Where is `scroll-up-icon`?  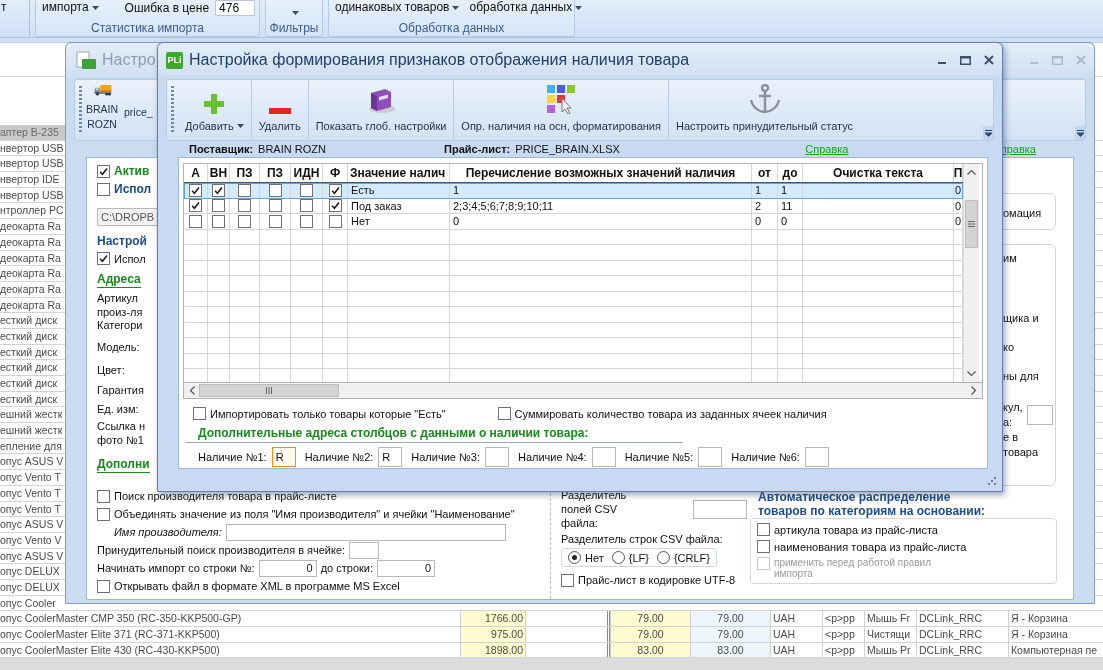
scroll-up-icon is located at coordinates (971, 172).